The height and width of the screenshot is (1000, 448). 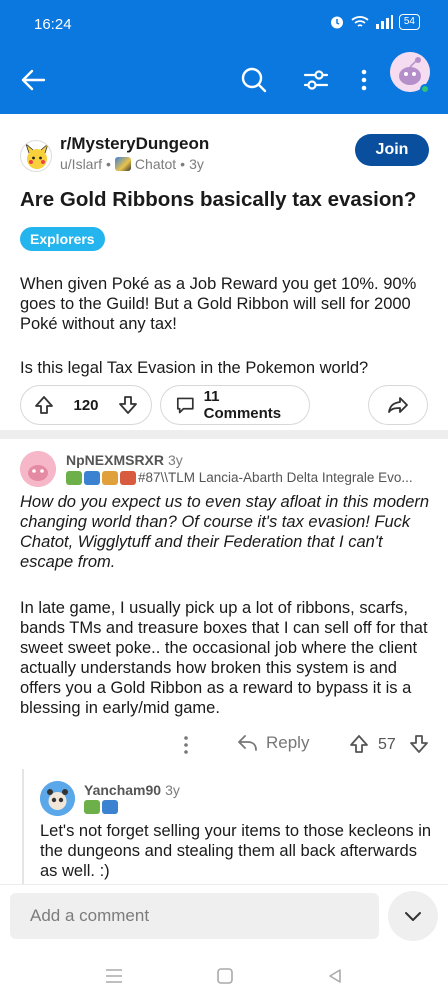 What do you see at coordinates (34, 80) in the screenshot?
I see `arrow-left-icon` at bounding box center [34, 80].